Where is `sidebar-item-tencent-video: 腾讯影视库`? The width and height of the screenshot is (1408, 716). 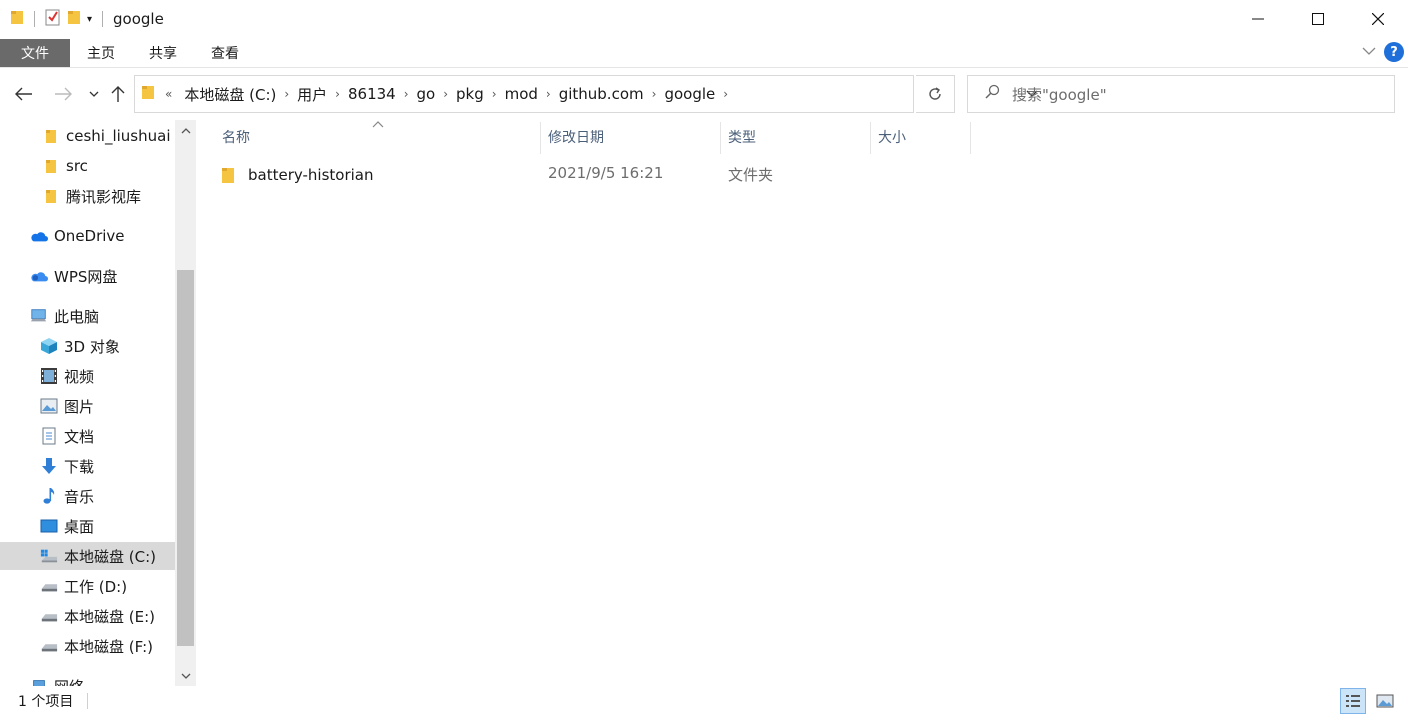
sidebar-item-tencent-video: 腾讯影视库 is located at coordinates (87, 196).